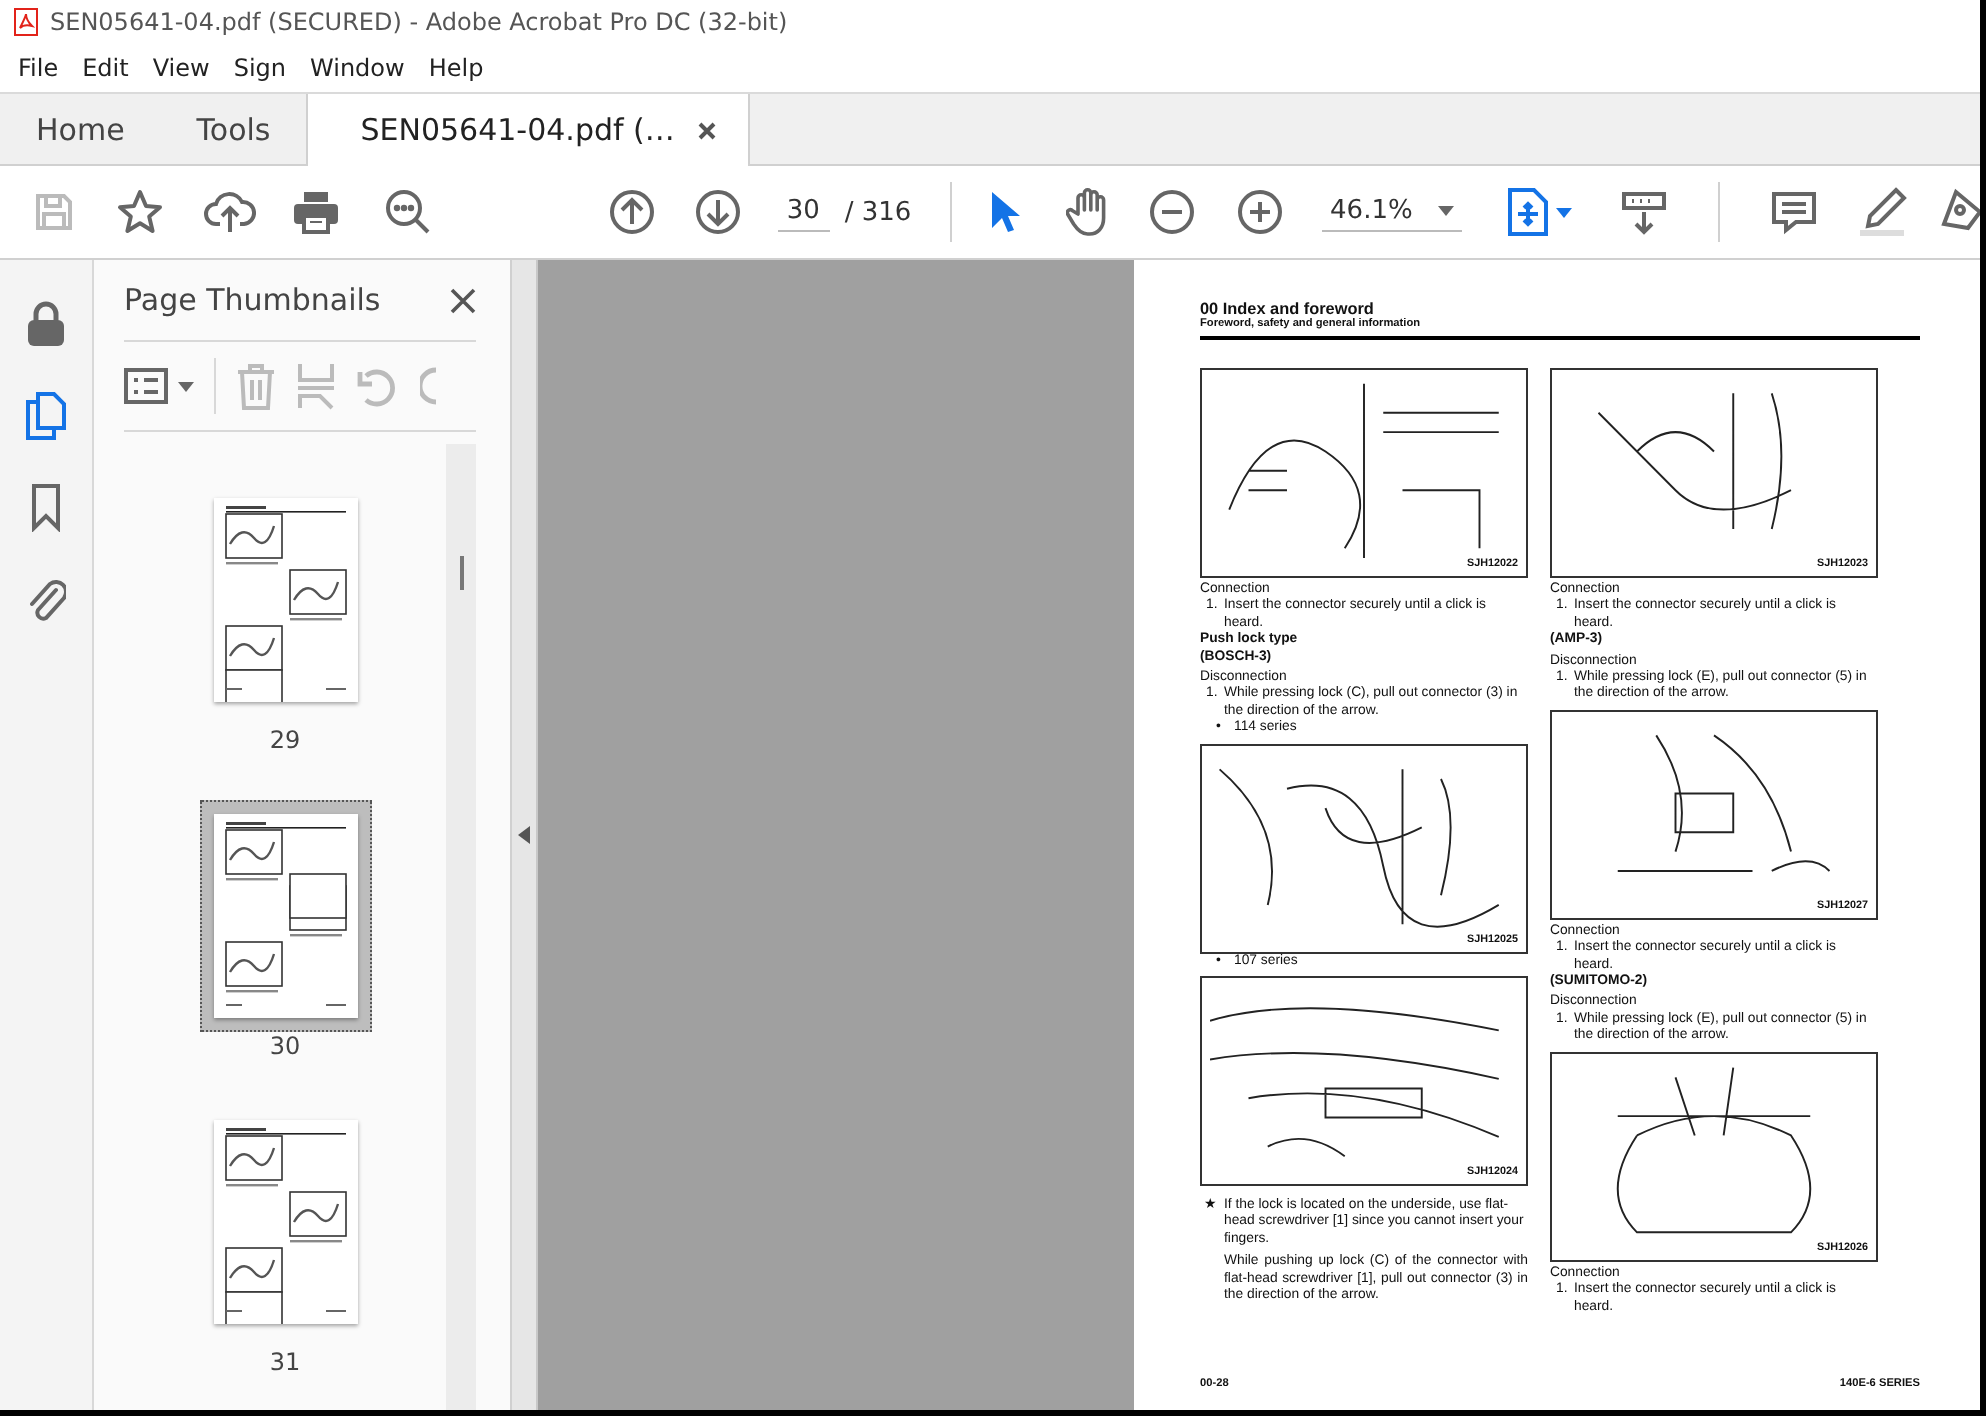  What do you see at coordinates (38, 68) in the screenshot?
I see `menu-item: File` at bounding box center [38, 68].